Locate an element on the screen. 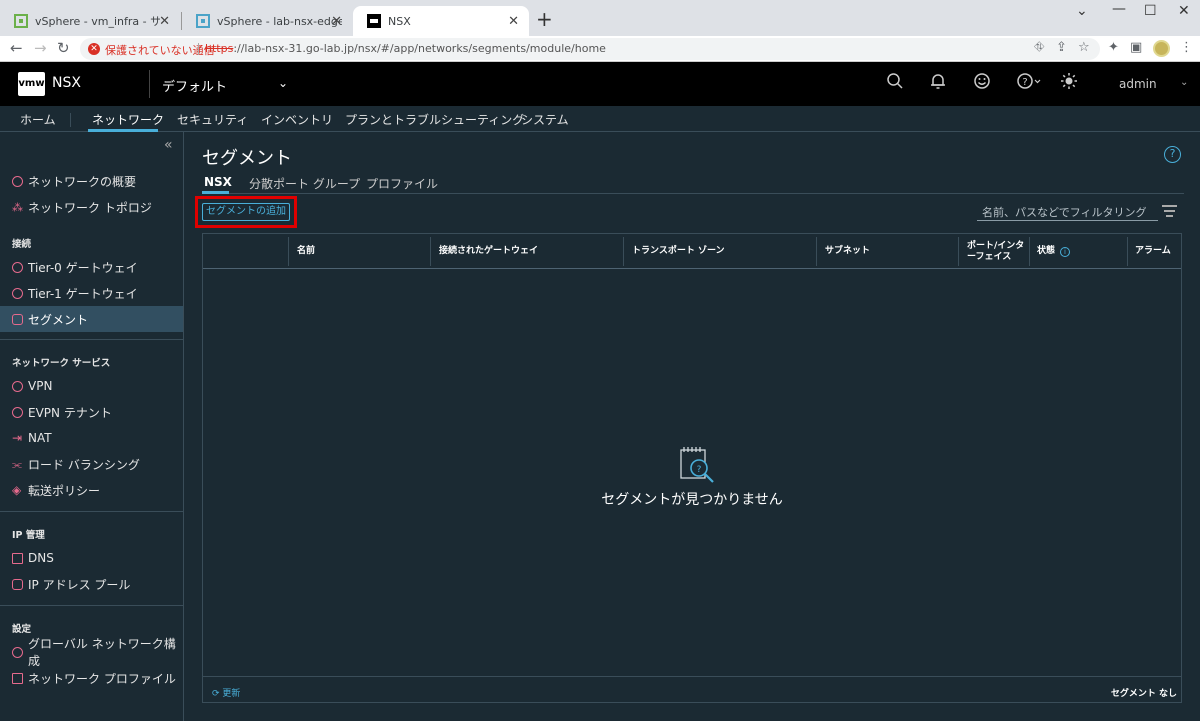 This screenshot has height=721, width=1200. column-header-alarms: アラーム is located at coordinates (1154, 251).